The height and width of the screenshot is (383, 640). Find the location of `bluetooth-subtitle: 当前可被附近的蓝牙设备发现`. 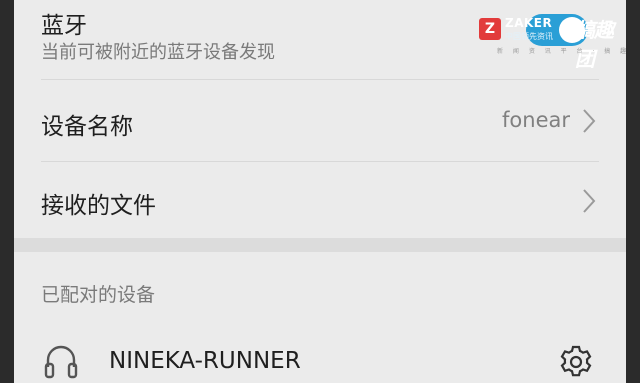

bluetooth-subtitle: 当前可被附近的蓝牙设备发现 is located at coordinates (158, 52).